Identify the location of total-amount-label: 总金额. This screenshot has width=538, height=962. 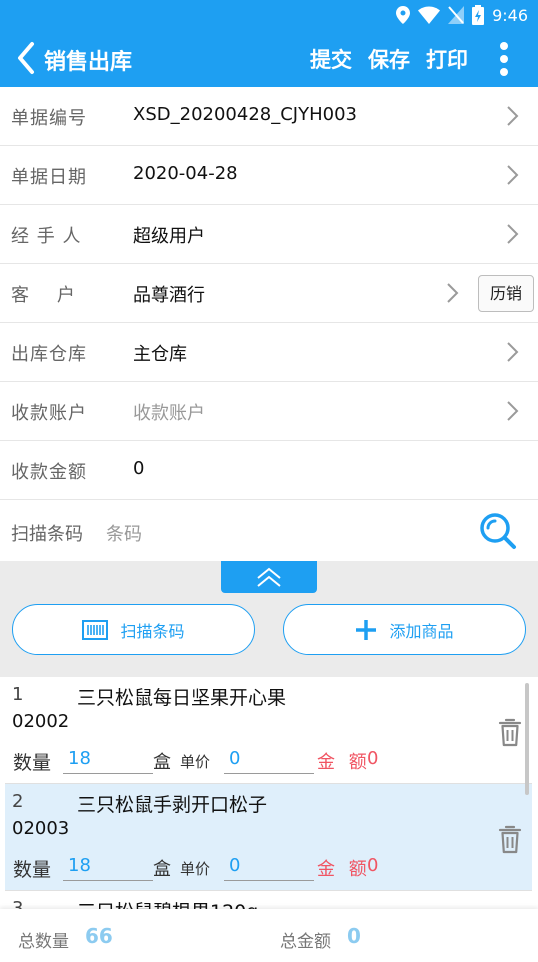
(305, 942).